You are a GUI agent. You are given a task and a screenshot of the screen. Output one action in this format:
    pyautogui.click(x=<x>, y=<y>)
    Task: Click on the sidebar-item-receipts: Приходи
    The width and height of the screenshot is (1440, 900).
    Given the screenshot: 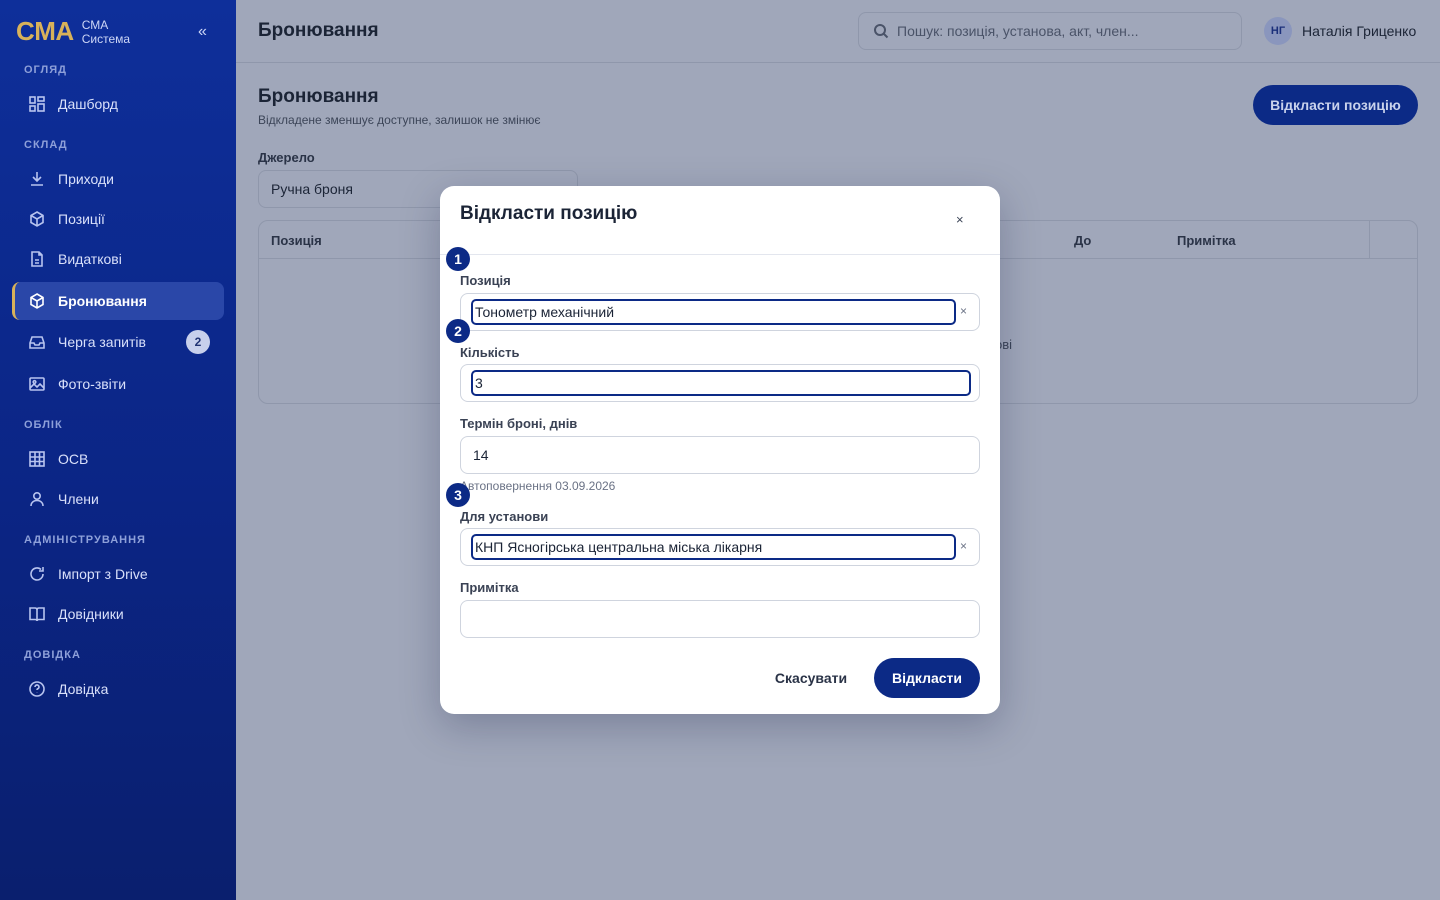 What is the action you would take?
    pyautogui.click(x=118, y=179)
    